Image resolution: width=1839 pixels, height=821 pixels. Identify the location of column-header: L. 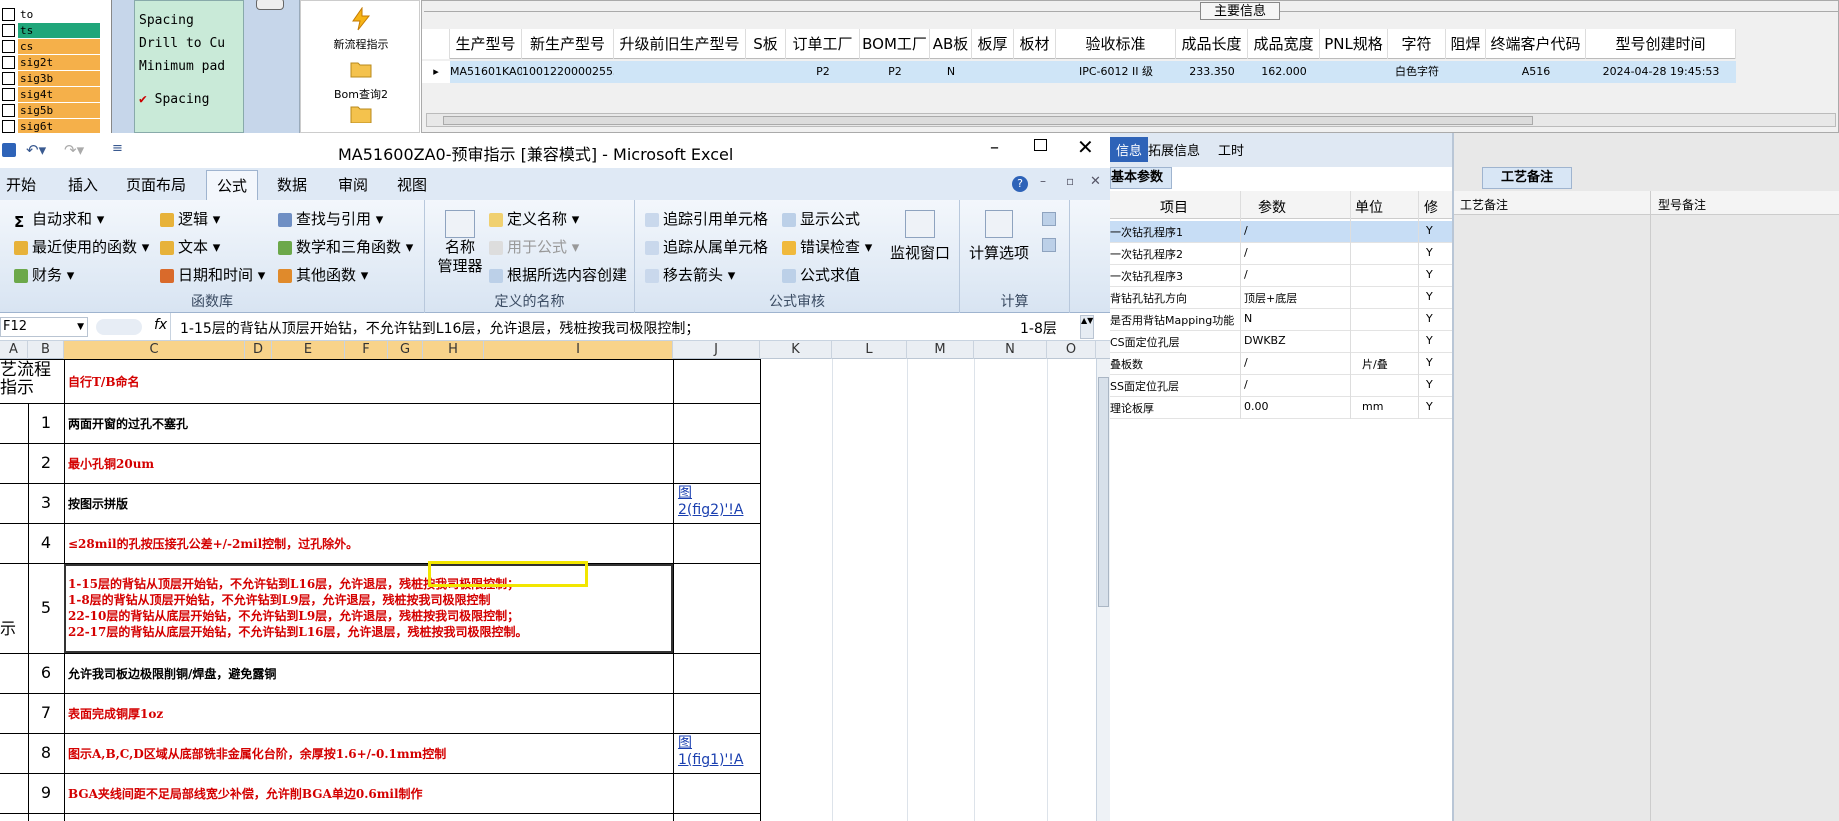
(869, 350).